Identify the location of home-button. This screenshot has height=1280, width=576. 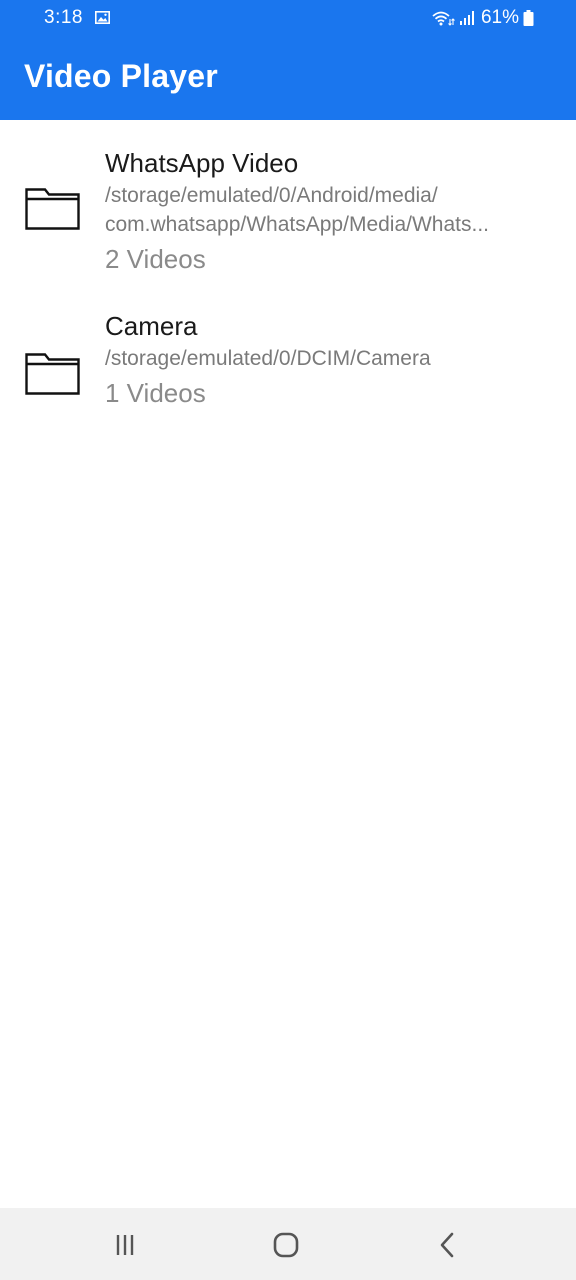
(286, 1245).